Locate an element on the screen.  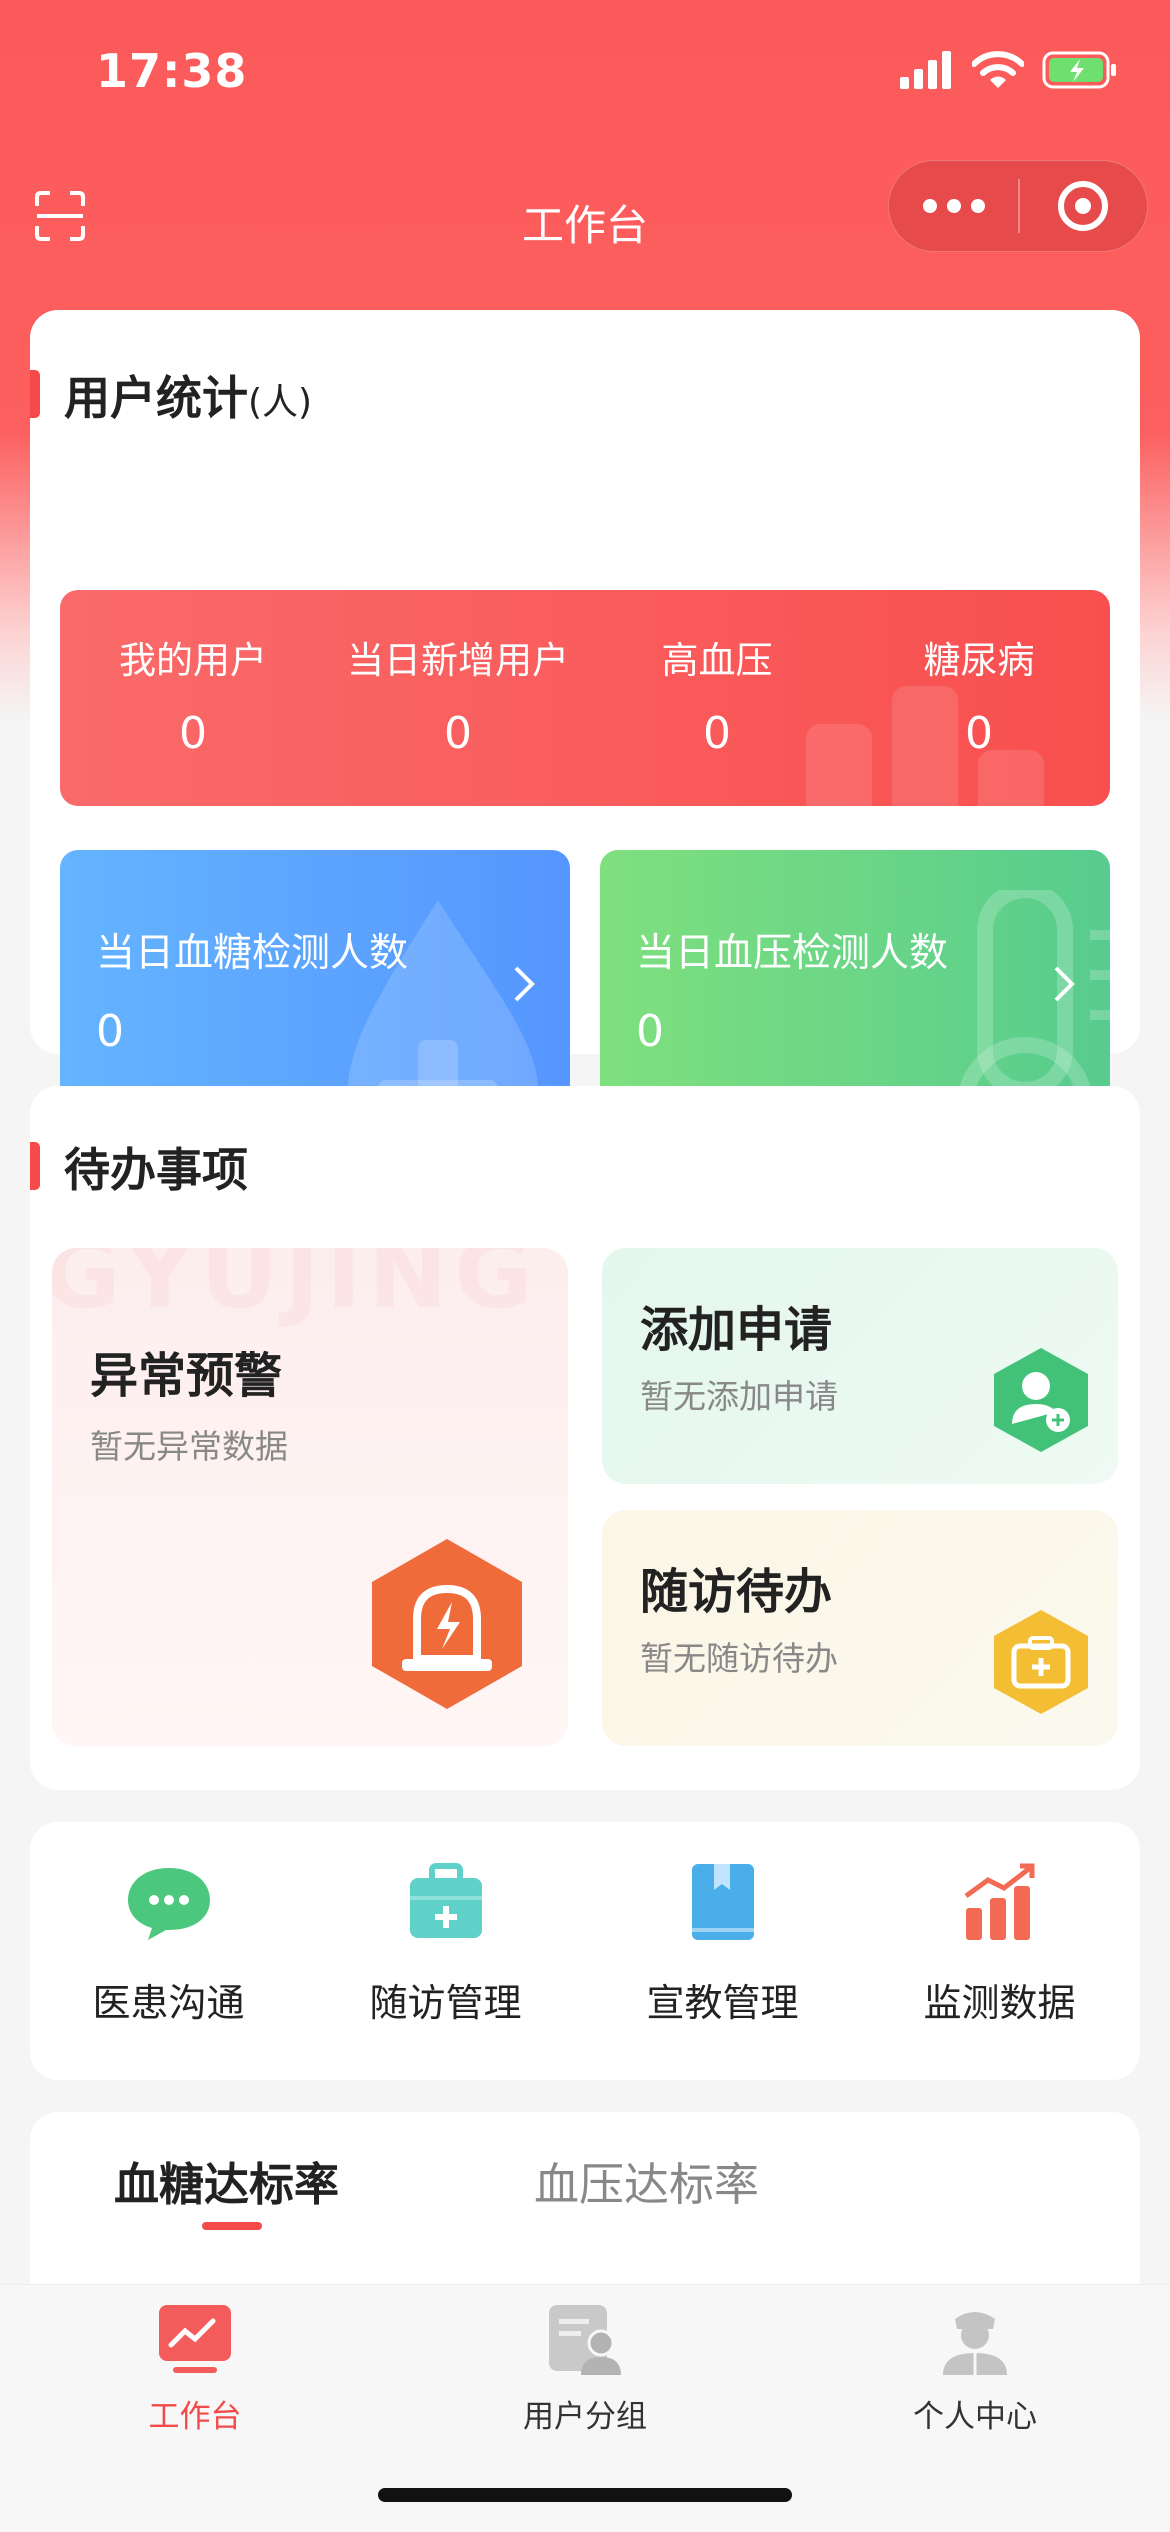
quick-actions-card: 医患沟通 随访管理 宣教管理 监测数据 is located at coordinates (585, 1951).